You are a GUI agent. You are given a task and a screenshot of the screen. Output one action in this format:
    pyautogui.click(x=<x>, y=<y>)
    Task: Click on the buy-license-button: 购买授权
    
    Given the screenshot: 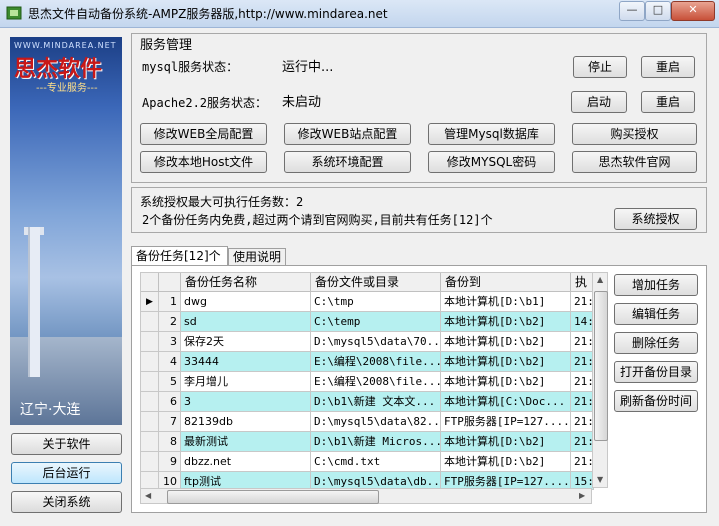 What is the action you would take?
    pyautogui.click(x=634, y=134)
    